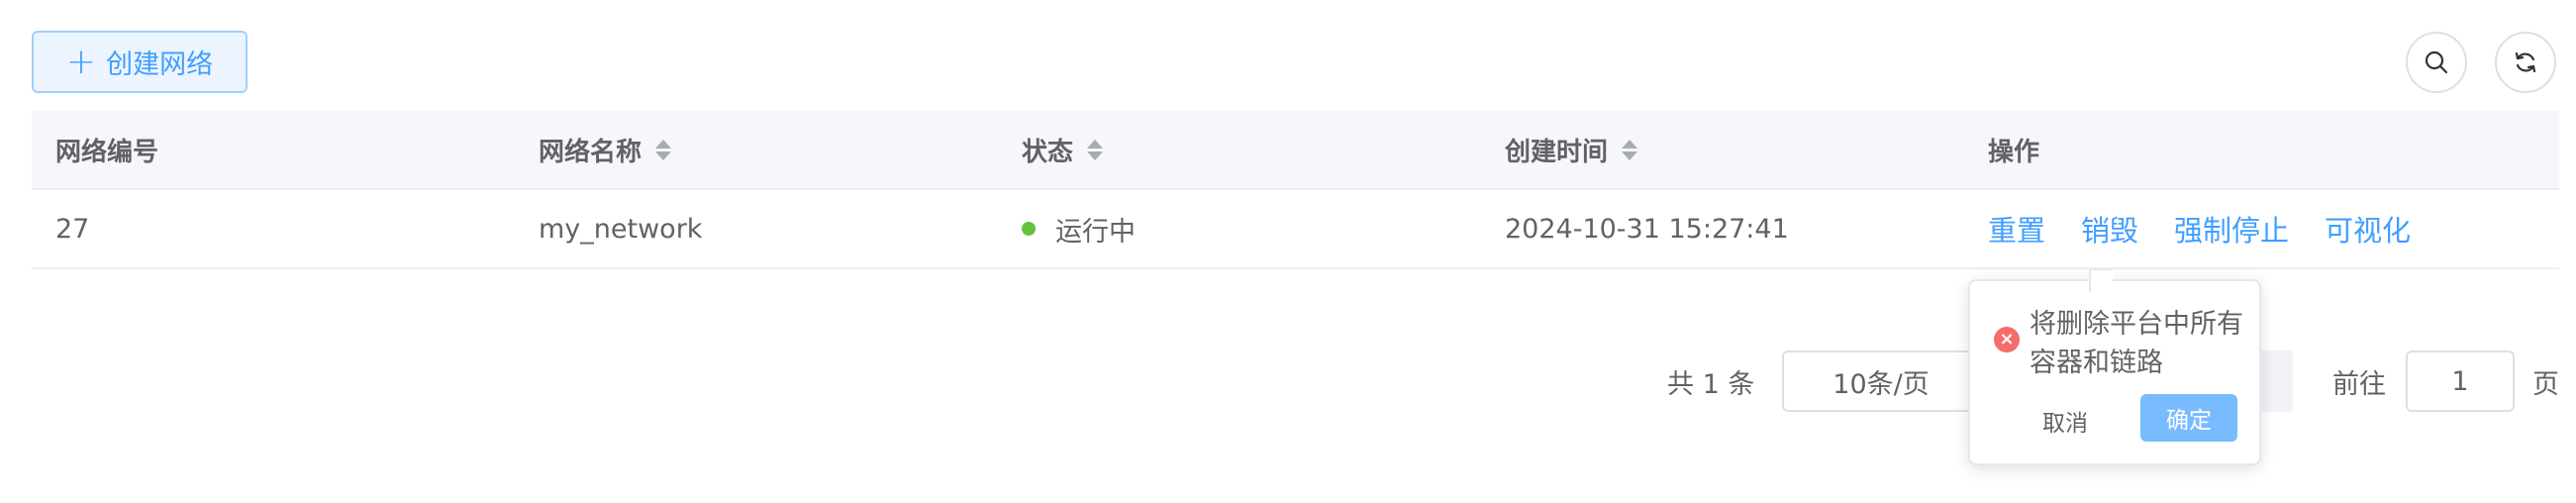  I want to click on create-network-button: + 创建网络, so click(140, 62).